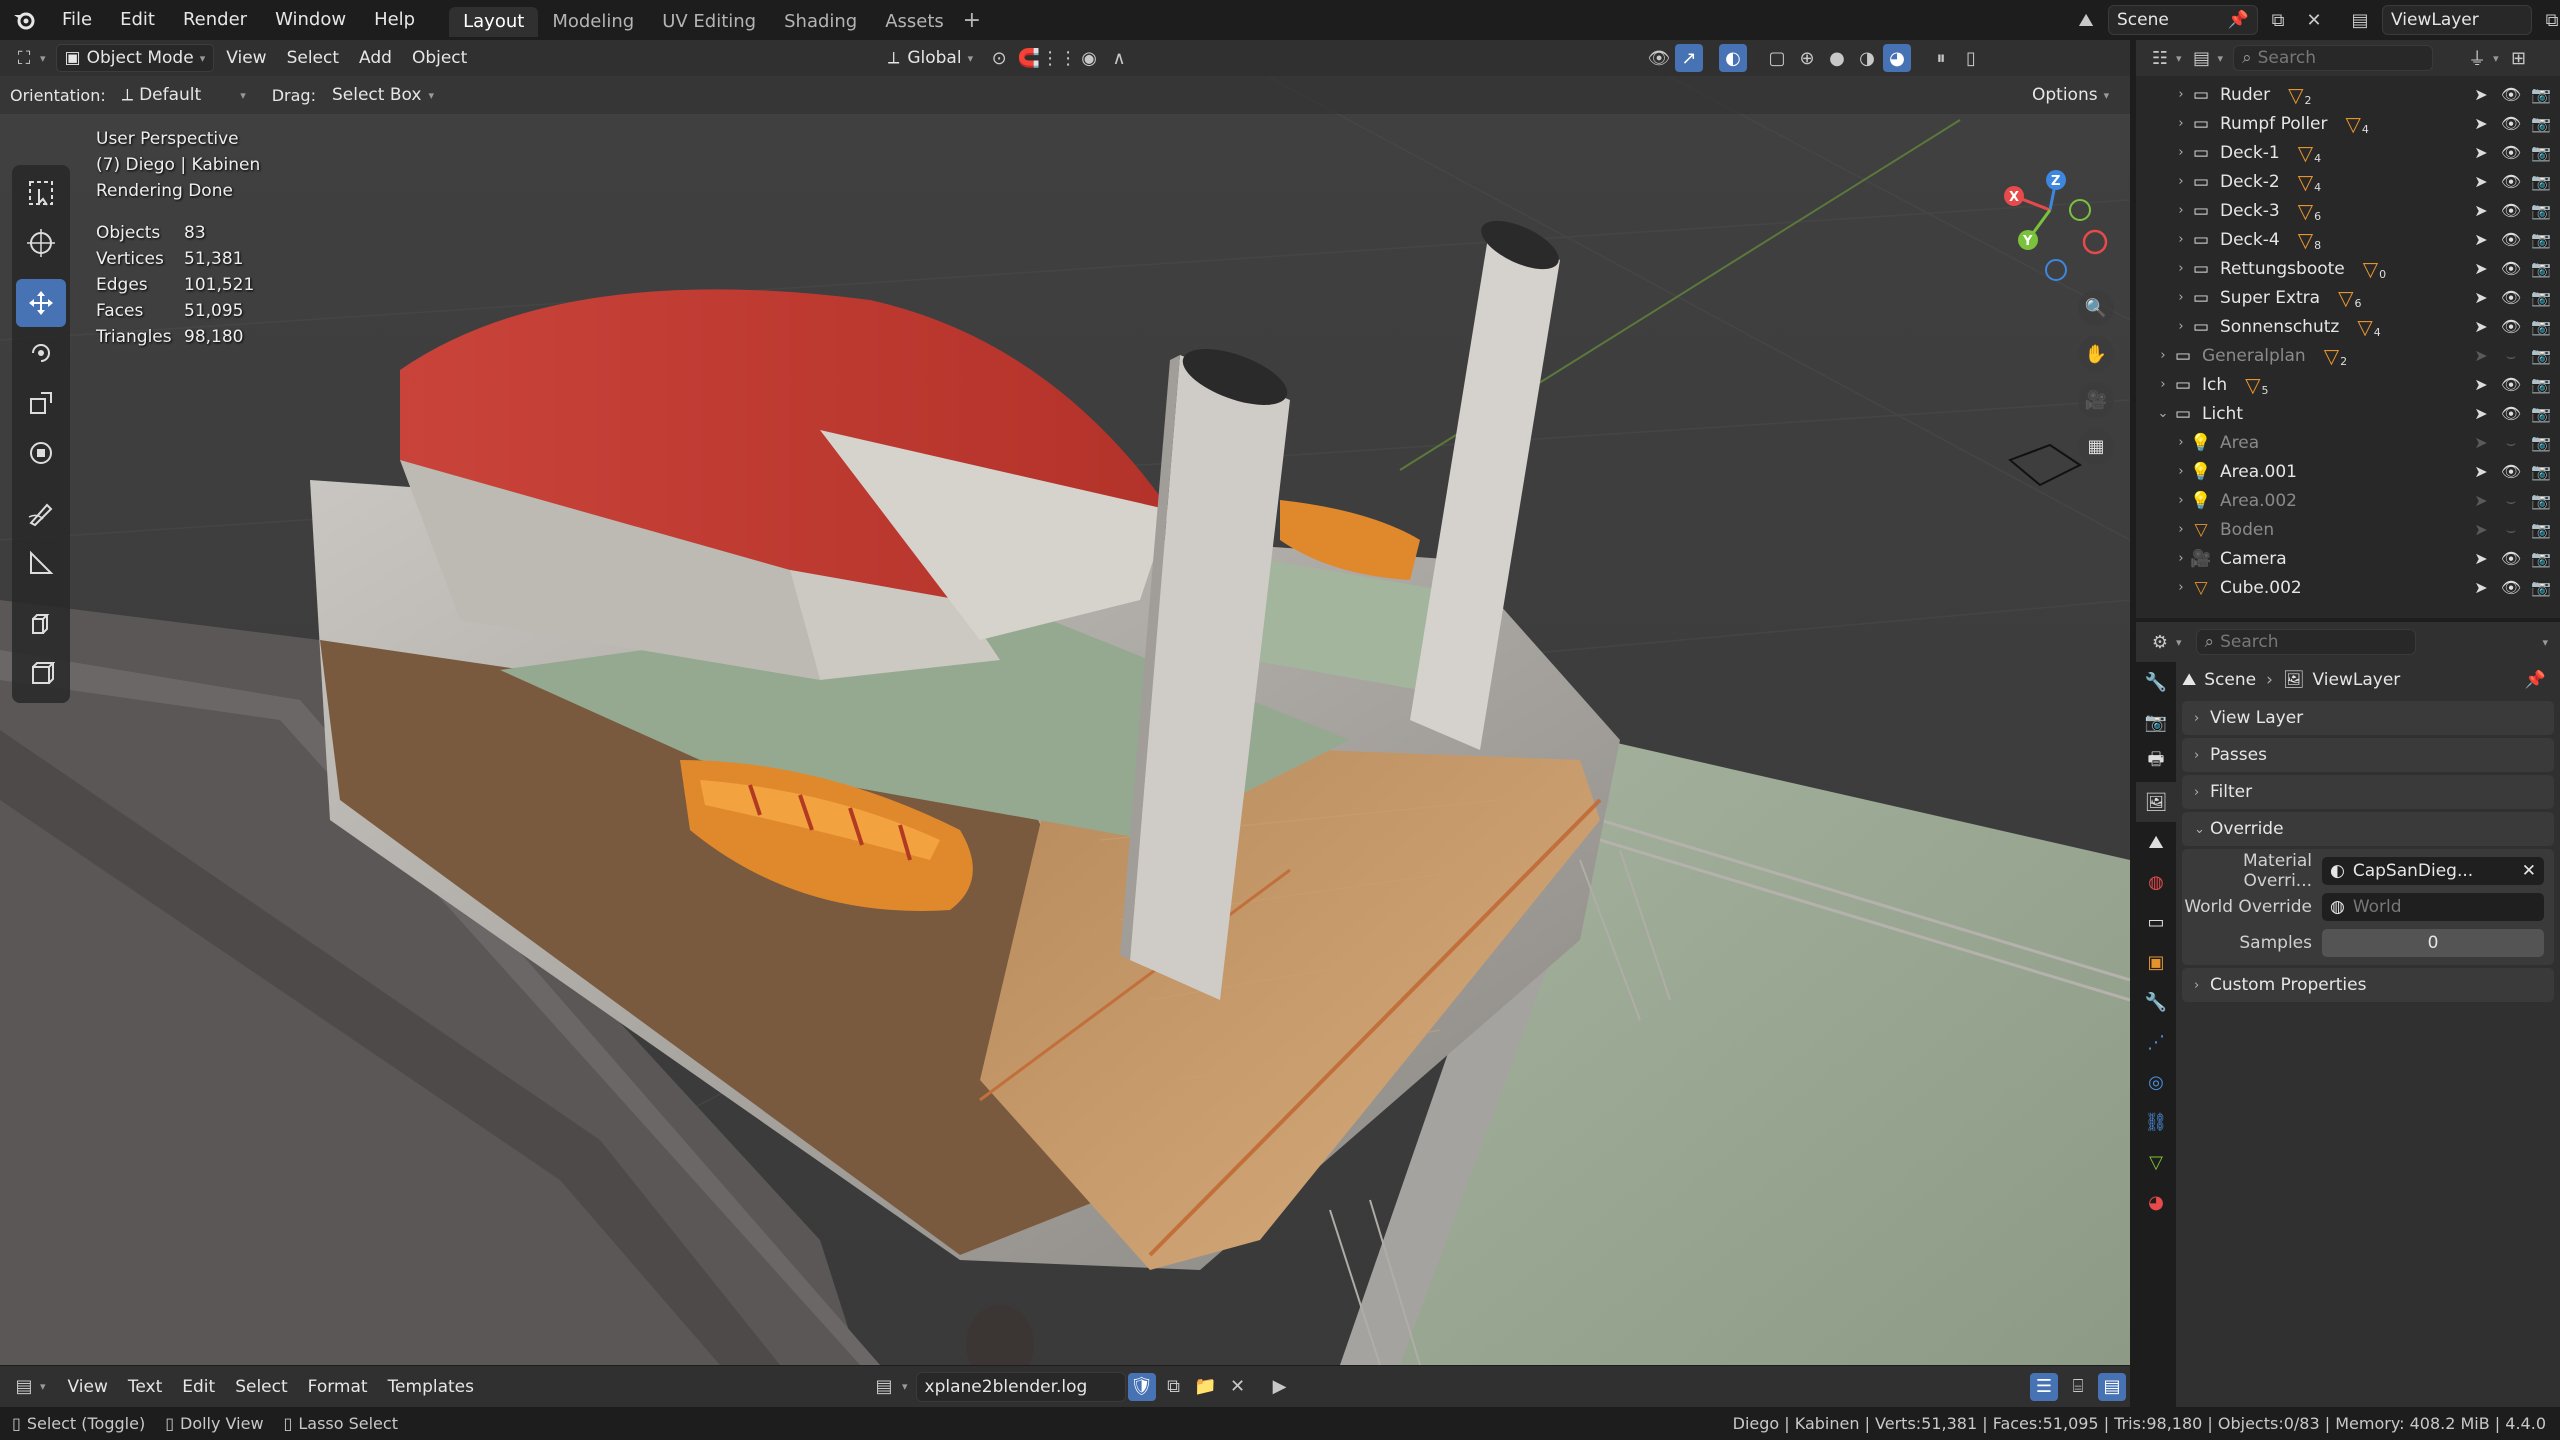 The height and width of the screenshot is (1440, 2560). What do you see at coordinates (2368, 985) in the screenshot?
I see `panel-custom-properties: › Custom Properties` at bounding box center [2368, 985].